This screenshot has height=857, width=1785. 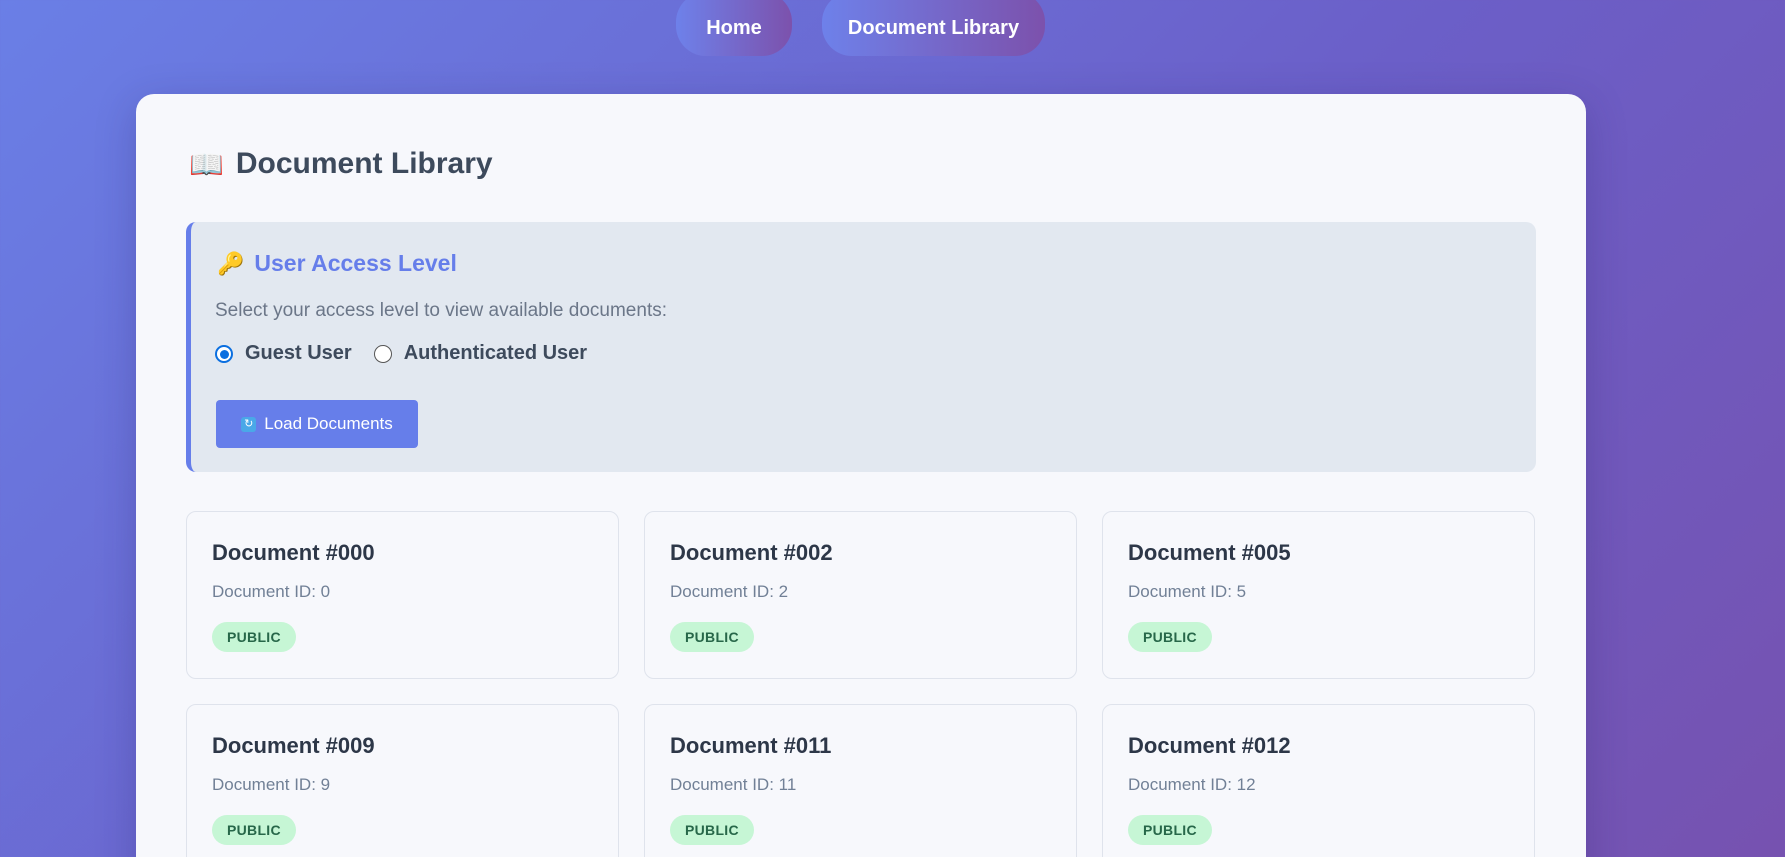 I want to click on document-id: Document ID: 2, so click(x=729, y=591).